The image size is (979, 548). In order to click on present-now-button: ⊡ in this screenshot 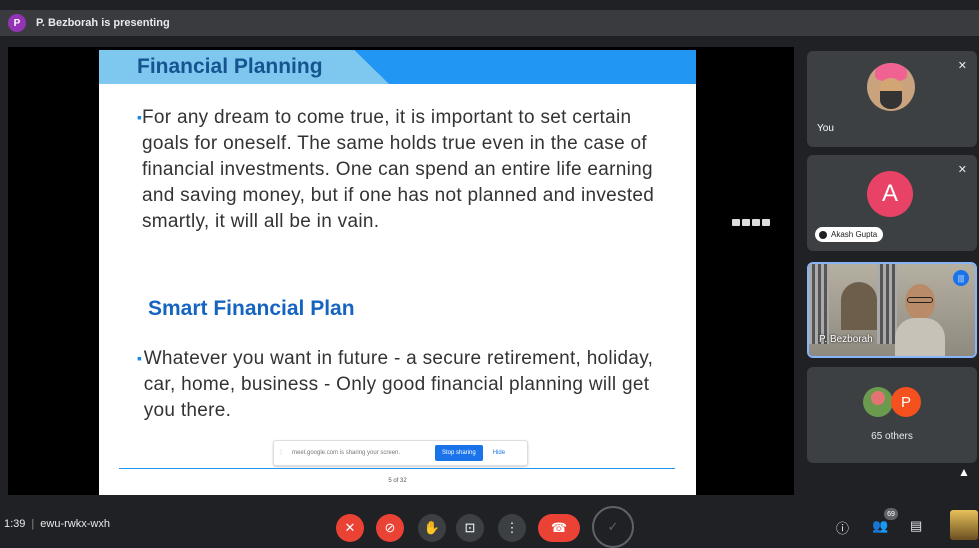, I will do `click(470, 528)`.